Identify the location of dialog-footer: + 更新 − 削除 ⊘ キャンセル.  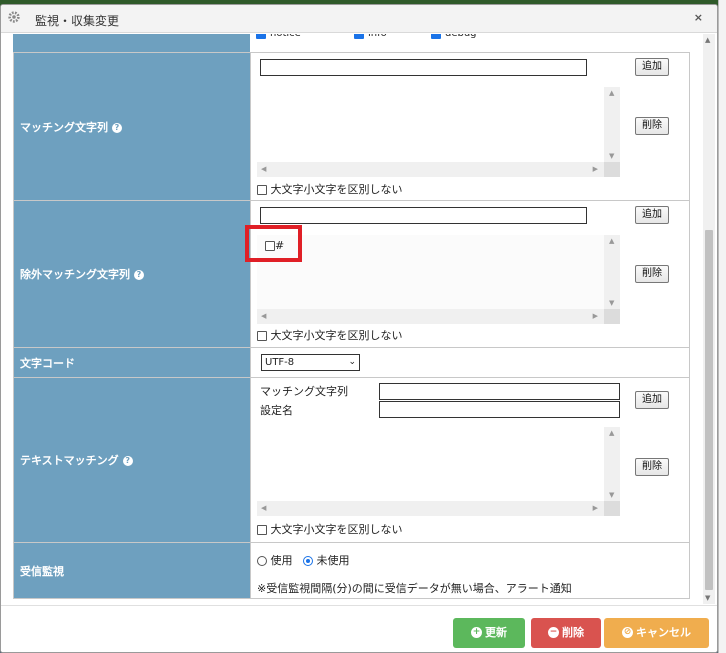
(359, 628).